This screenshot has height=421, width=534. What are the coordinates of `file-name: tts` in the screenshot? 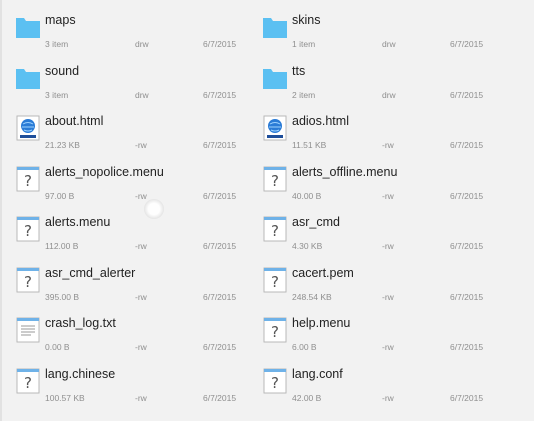 It's located at (299, 70).